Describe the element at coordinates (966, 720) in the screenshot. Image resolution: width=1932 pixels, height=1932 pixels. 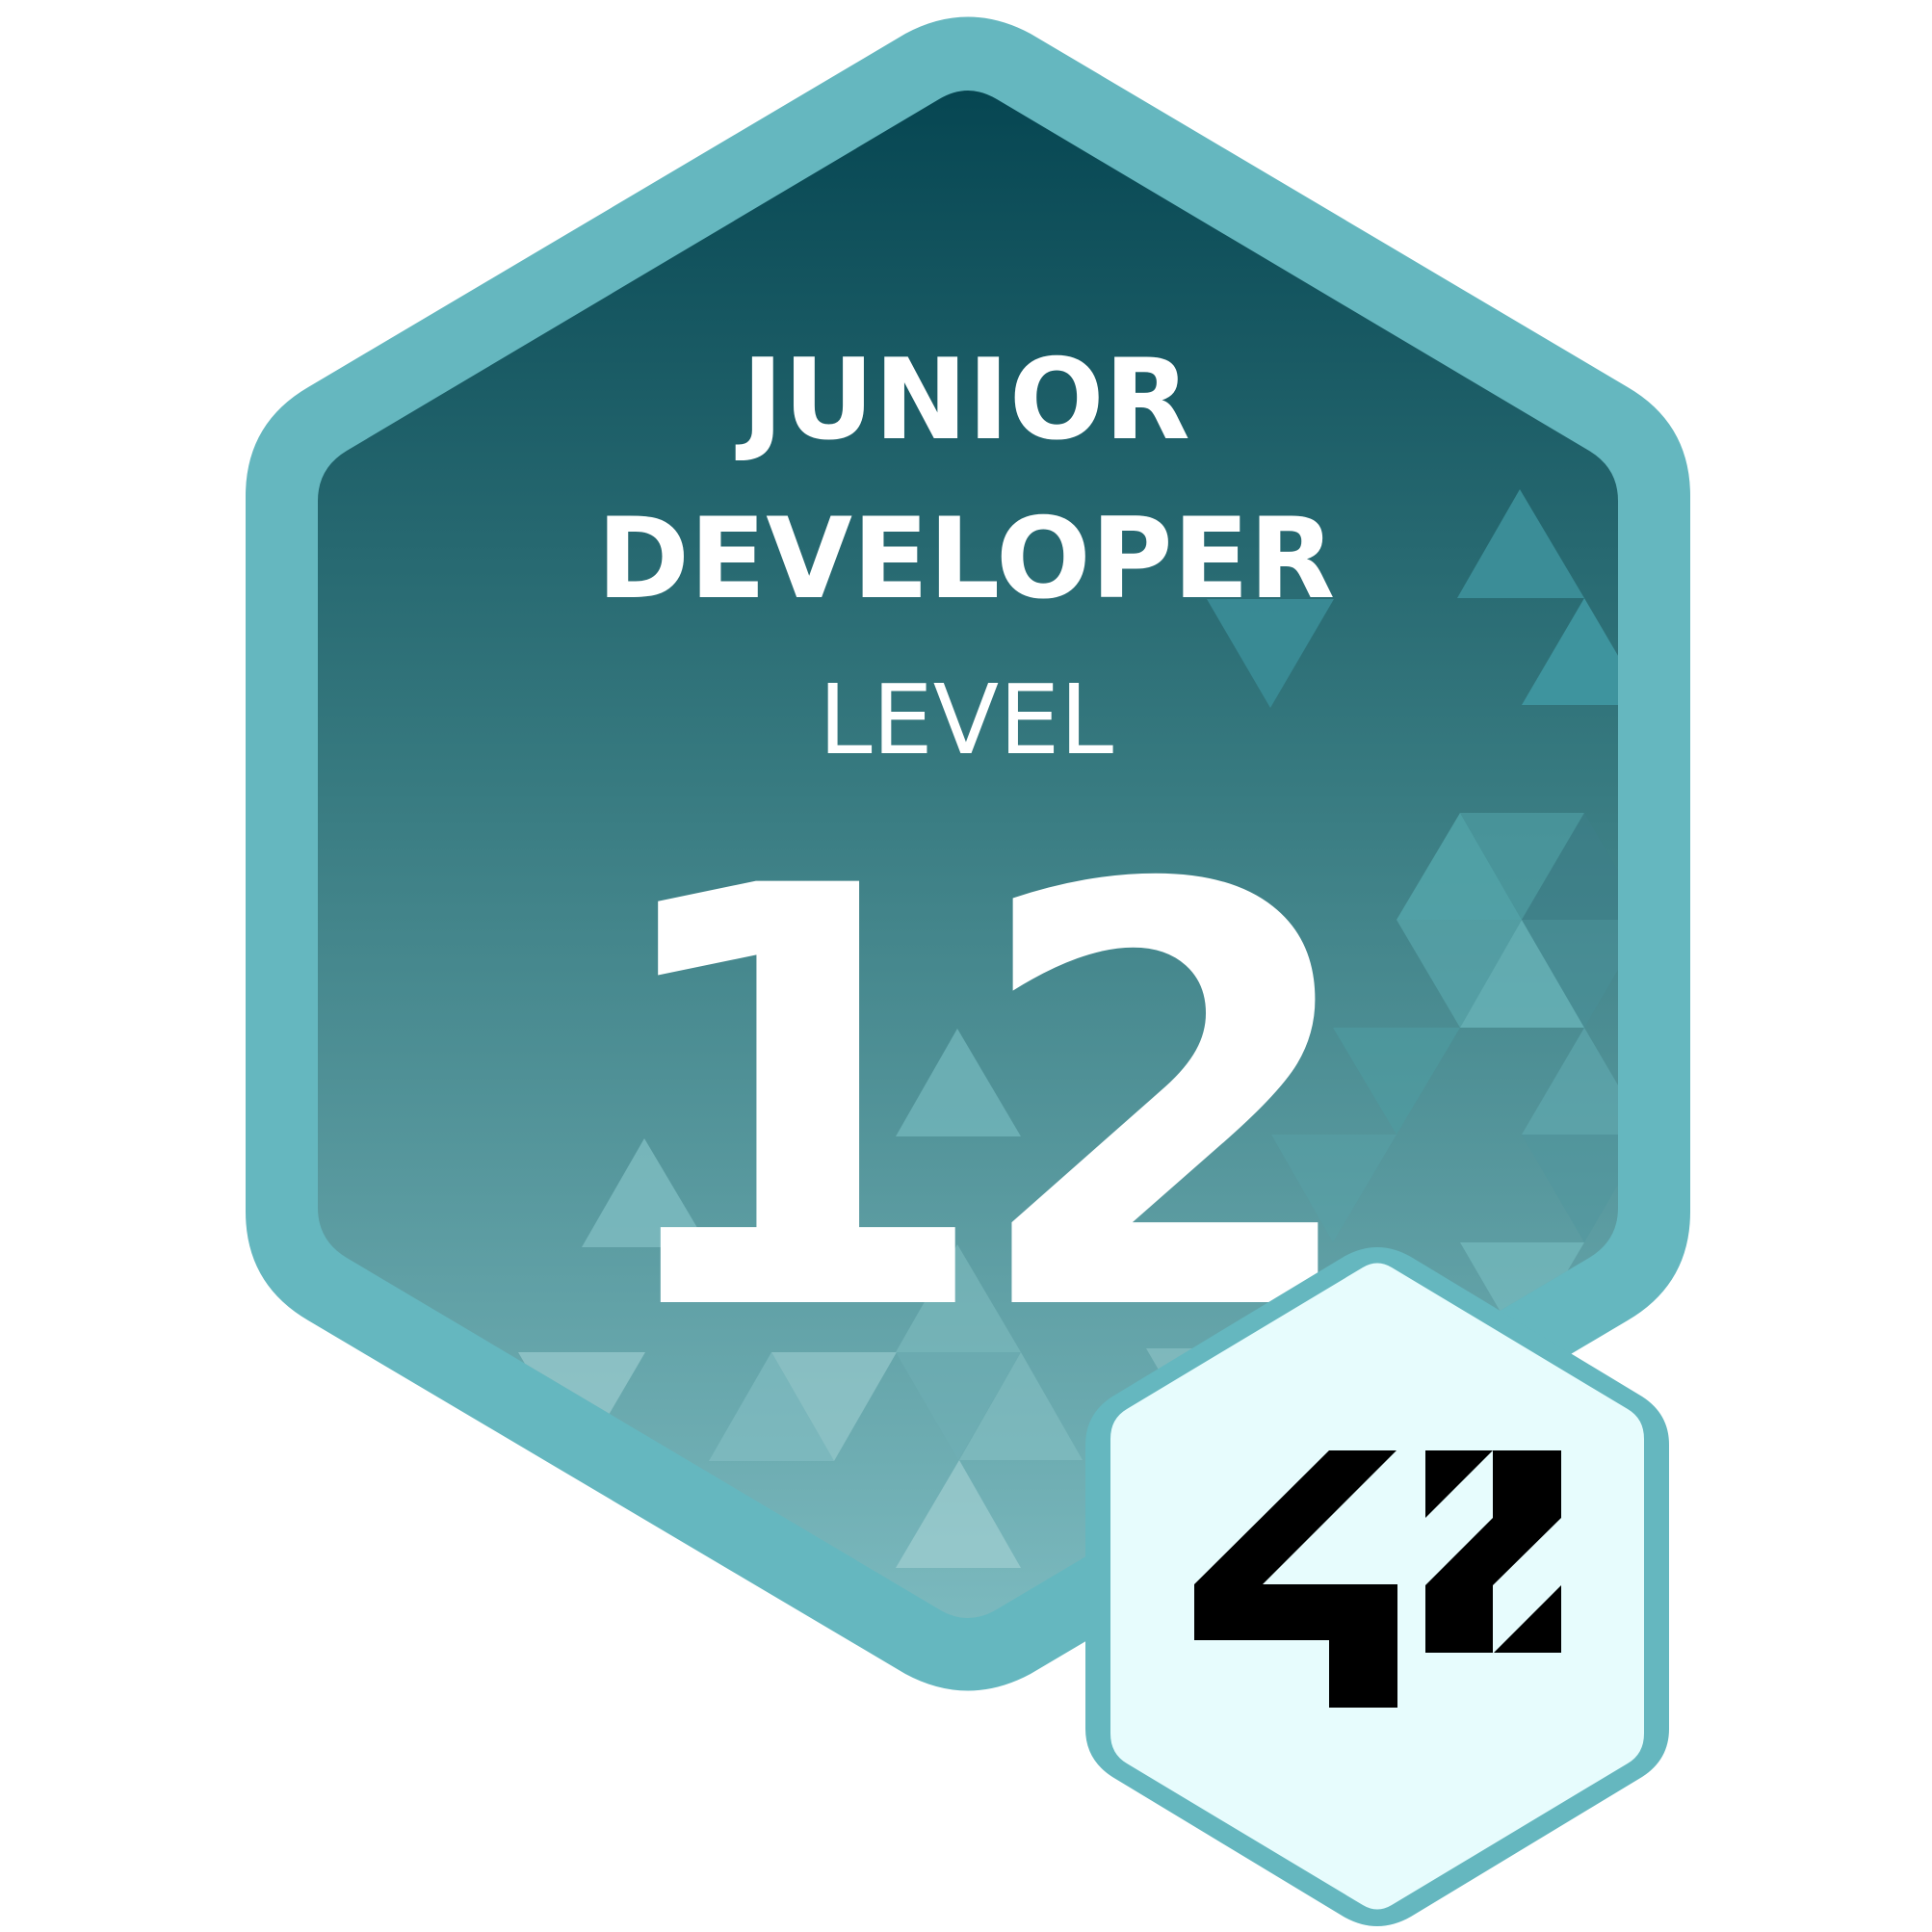
I see `level-label: LEVEL` at that location.